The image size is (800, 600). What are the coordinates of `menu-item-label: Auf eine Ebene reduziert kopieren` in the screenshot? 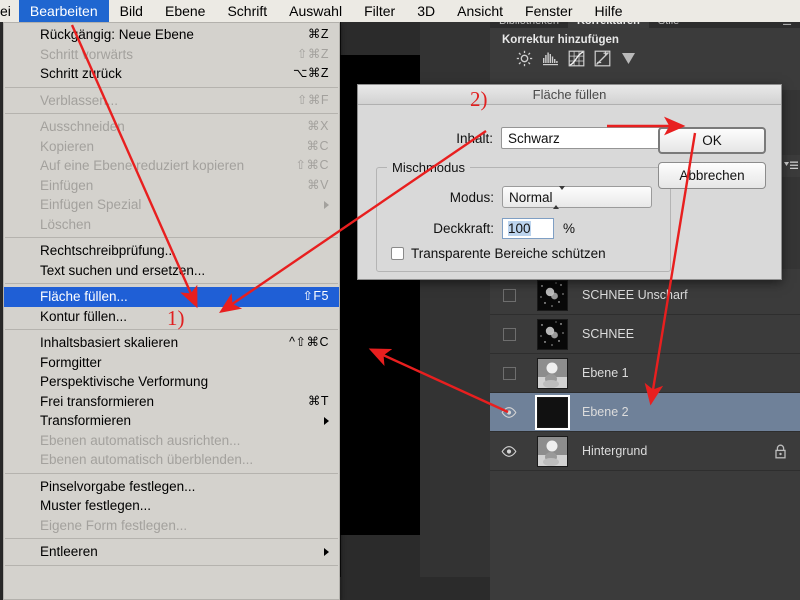 It's located at (142, 165).